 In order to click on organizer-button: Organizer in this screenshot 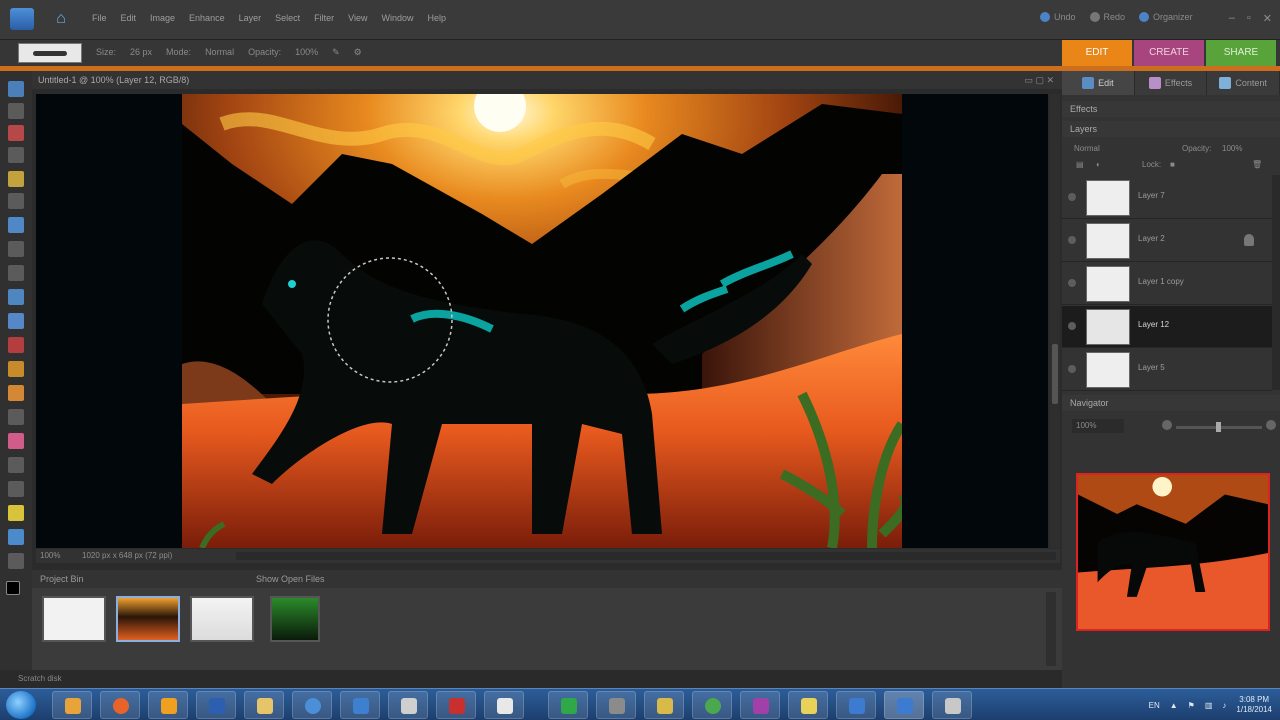, I will do `click(1166, 17)`.